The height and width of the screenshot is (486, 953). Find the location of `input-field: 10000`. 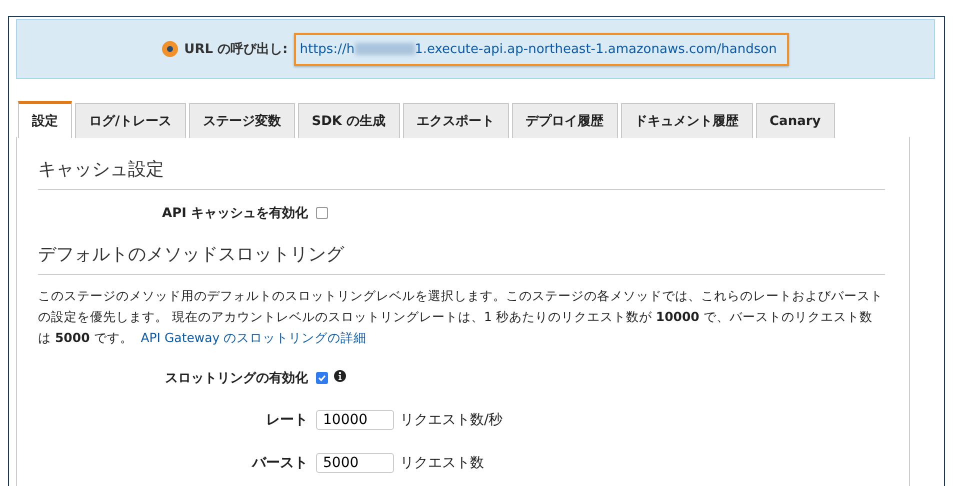

input-field: 10000 is located at coordinates (355, 420).